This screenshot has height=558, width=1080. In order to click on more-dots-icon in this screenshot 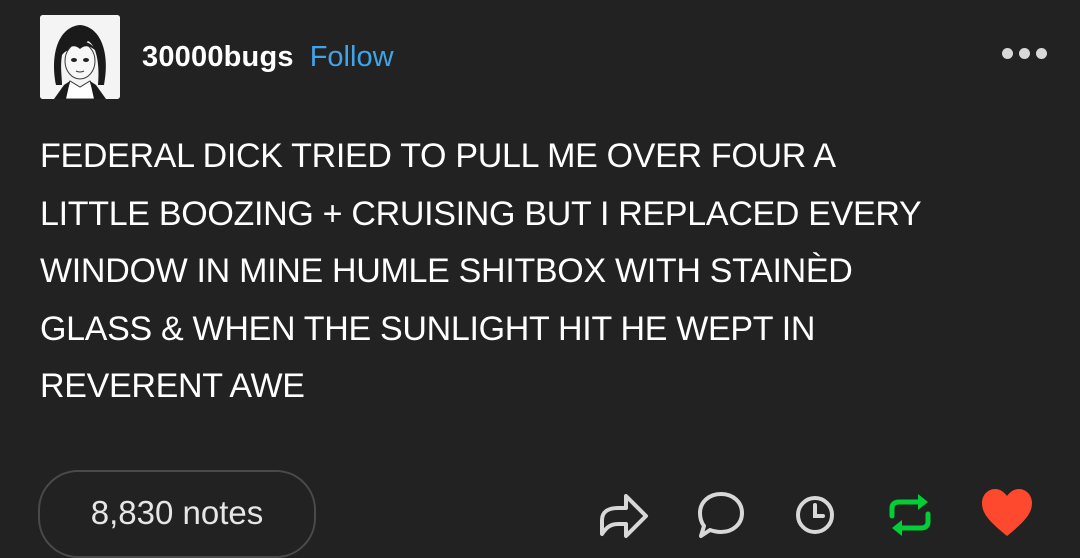, I will do `click(1024, 53)`.